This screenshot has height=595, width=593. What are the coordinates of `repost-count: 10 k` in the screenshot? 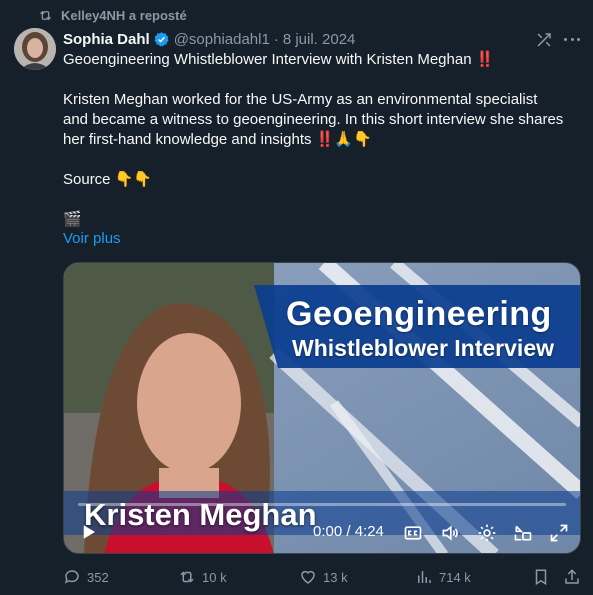 It's located at (214, 577).